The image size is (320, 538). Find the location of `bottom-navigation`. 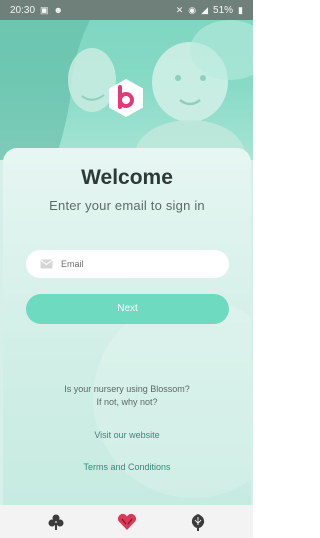

bottom-navigation is located at coordinates (126, 521).